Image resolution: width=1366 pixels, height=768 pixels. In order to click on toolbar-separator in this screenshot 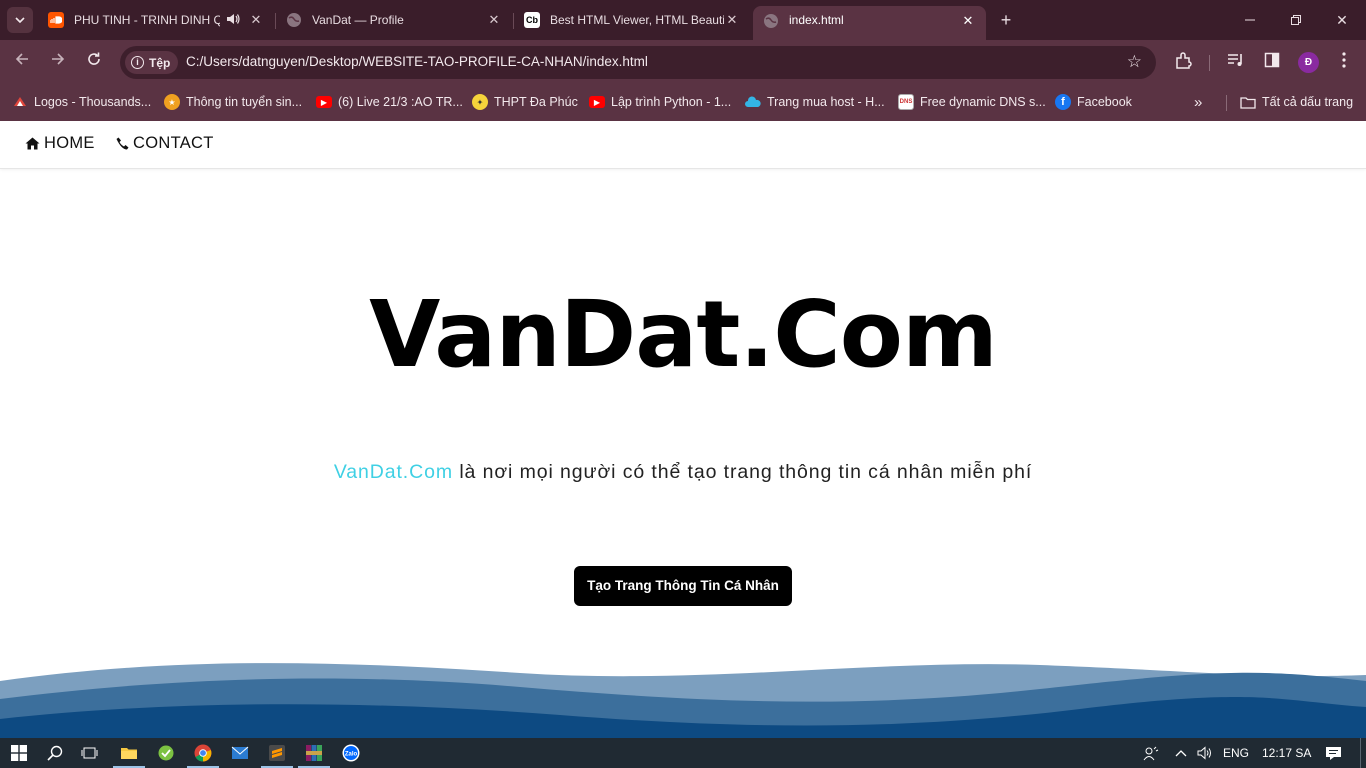, I will do `click(1209, 63)`.